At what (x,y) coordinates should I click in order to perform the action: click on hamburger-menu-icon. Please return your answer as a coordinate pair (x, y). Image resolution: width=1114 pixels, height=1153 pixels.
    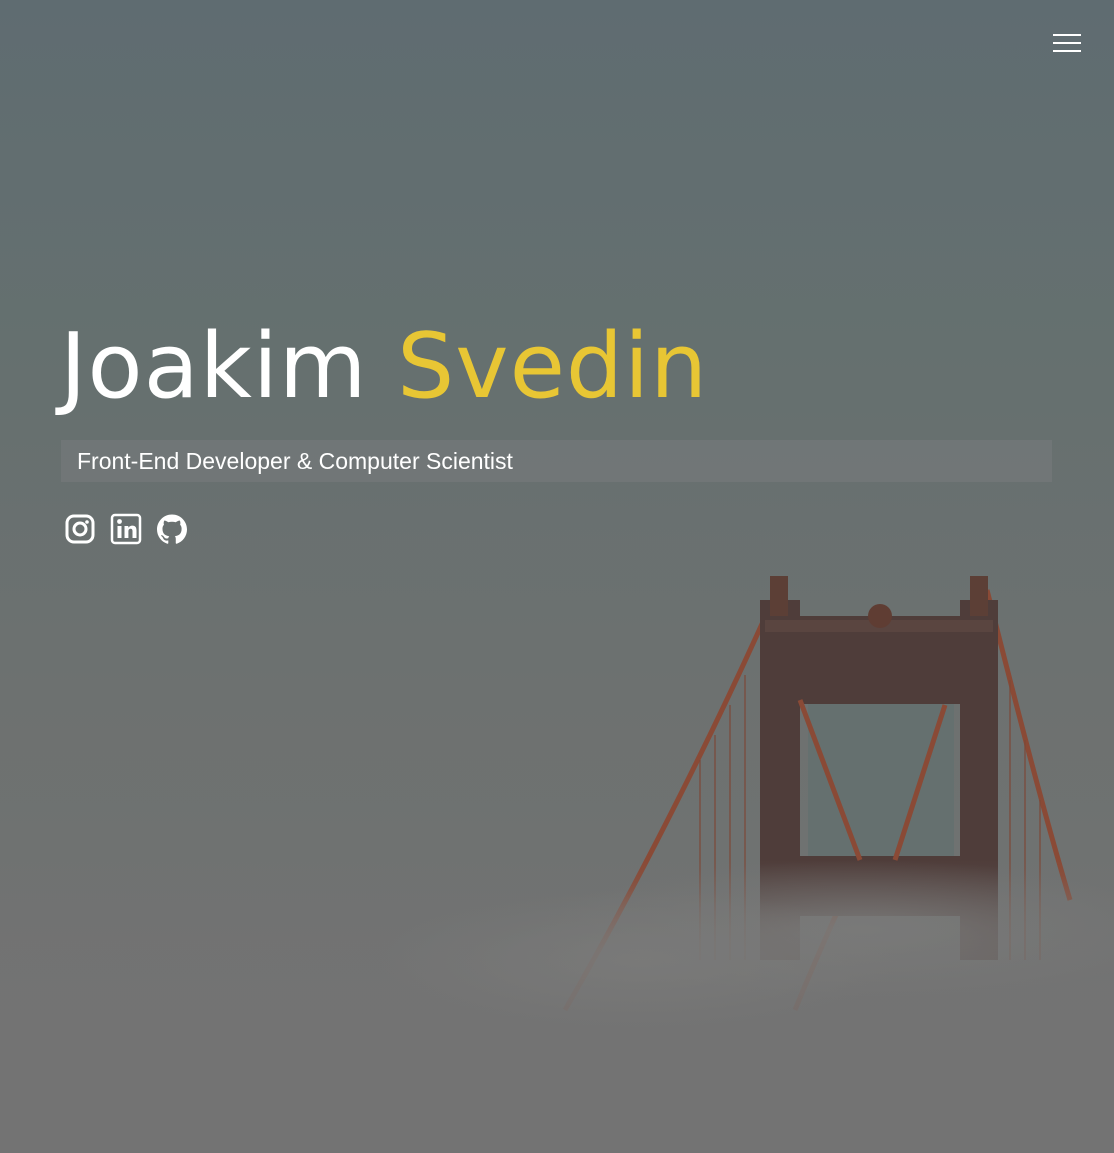
    Looking at the image, I should click on (1067, 35).